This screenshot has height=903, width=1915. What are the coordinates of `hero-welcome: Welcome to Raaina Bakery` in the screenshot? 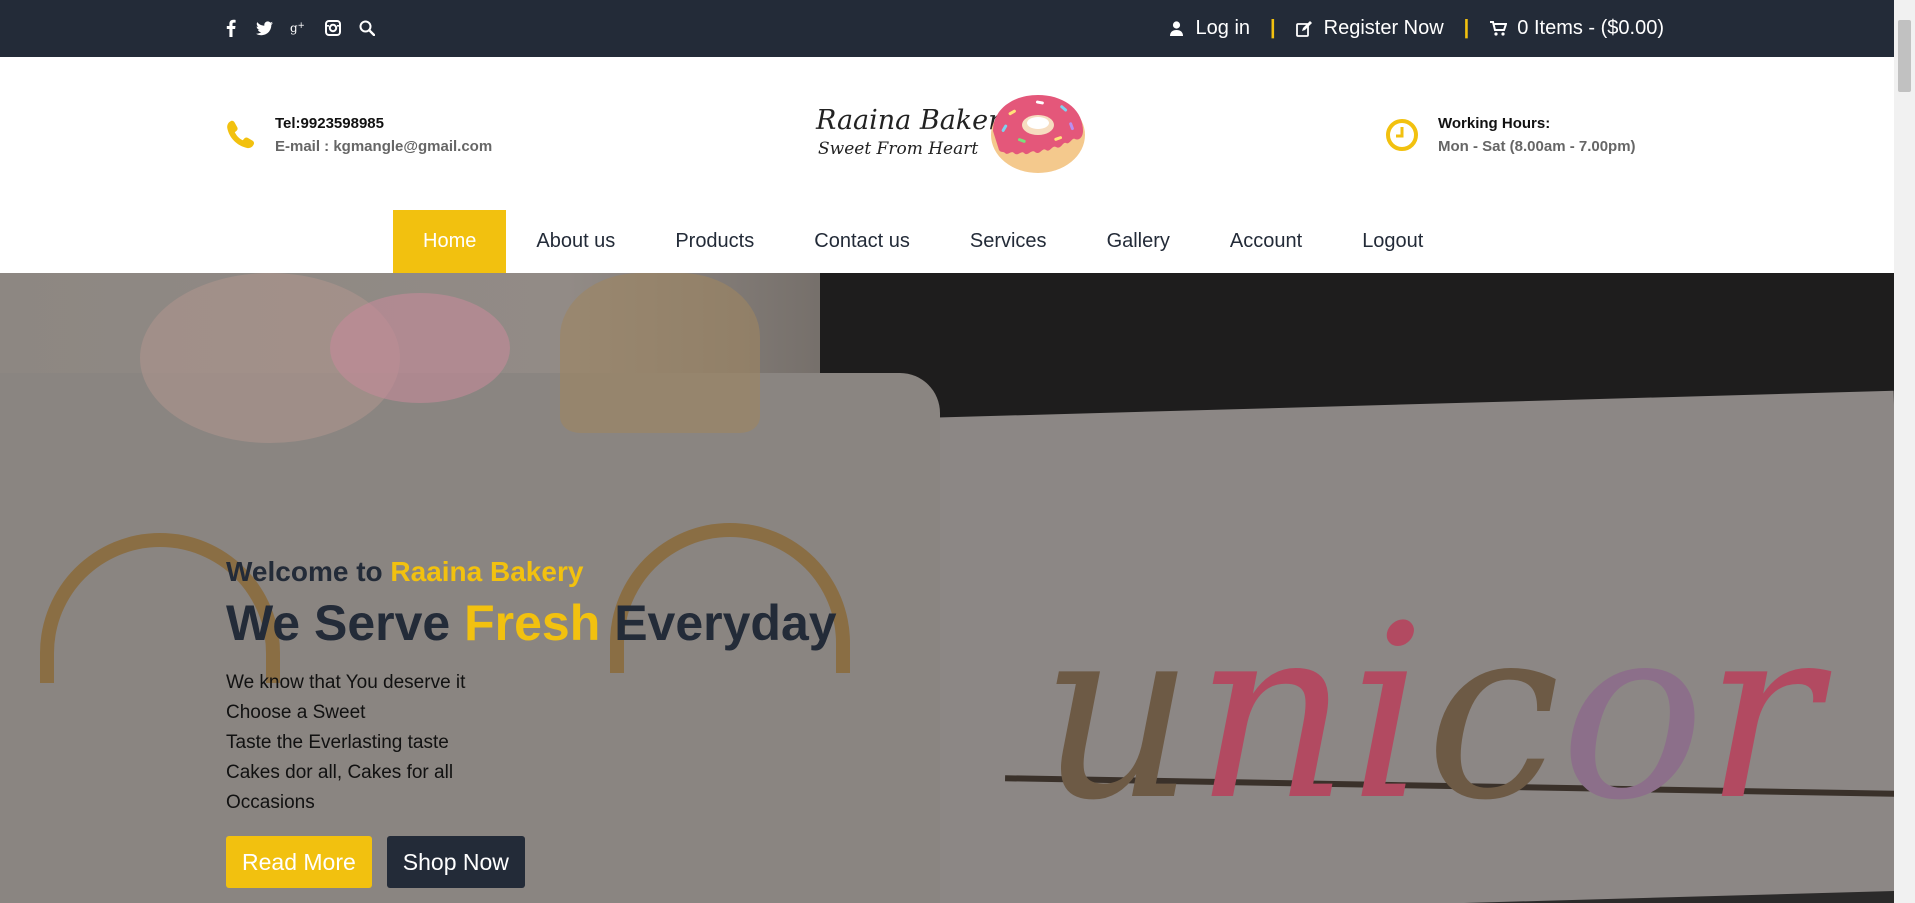 It's located at (531, 572).